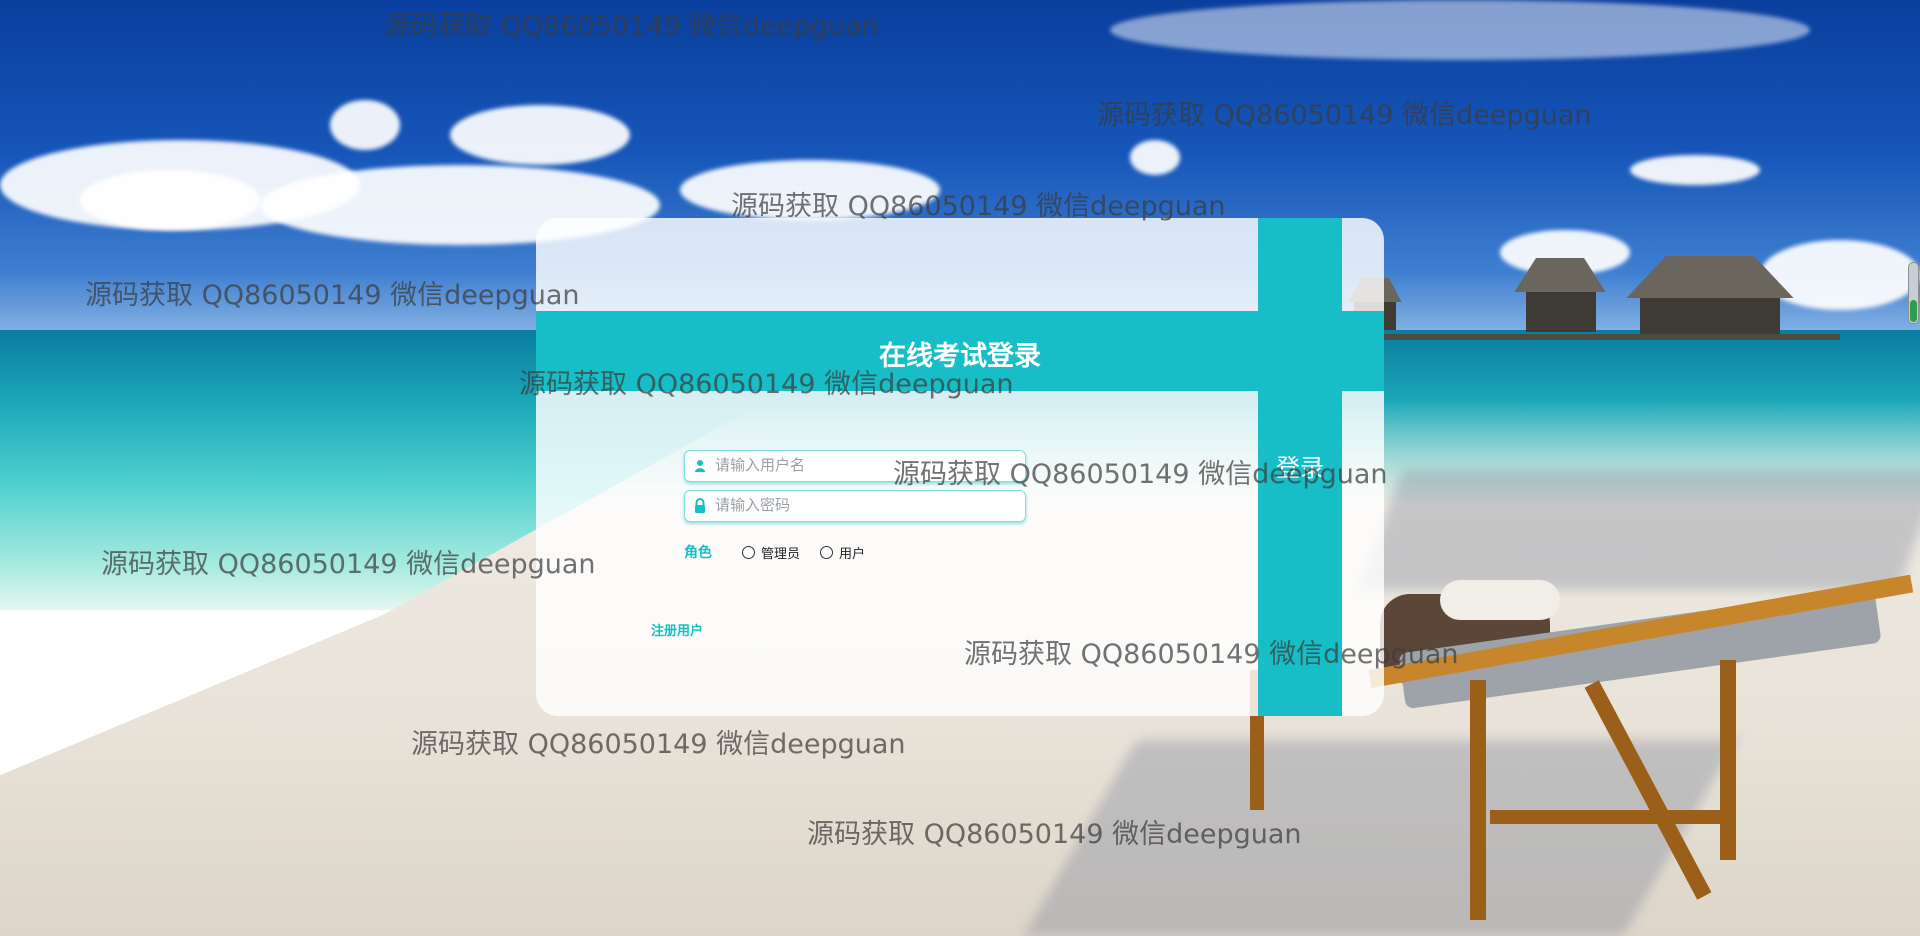 Image resolution: width=1920 pixels, height=936 pixels. What do you see at coordinates (1913, 293) in the screenshot?
I see `scrollbar` at bounding box center [1913, 293].